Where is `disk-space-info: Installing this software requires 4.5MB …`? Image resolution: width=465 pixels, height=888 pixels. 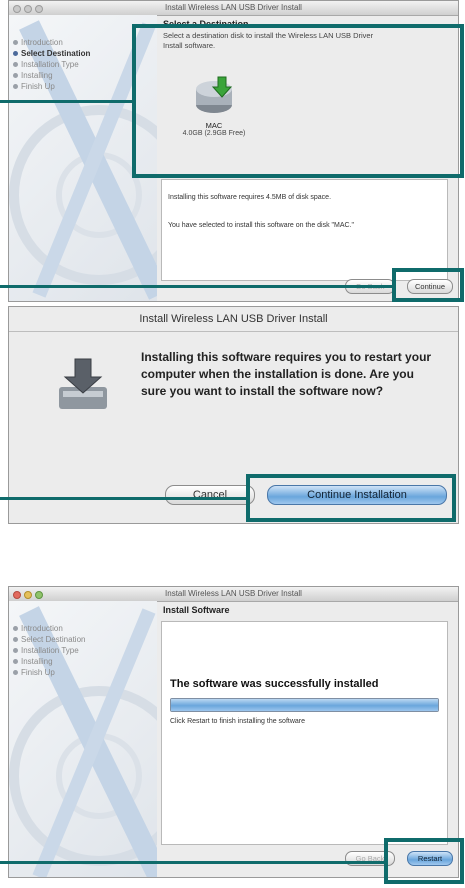 disk-space-info: Installing this software requires 4.5MB … is located at coordinates (250, 197).